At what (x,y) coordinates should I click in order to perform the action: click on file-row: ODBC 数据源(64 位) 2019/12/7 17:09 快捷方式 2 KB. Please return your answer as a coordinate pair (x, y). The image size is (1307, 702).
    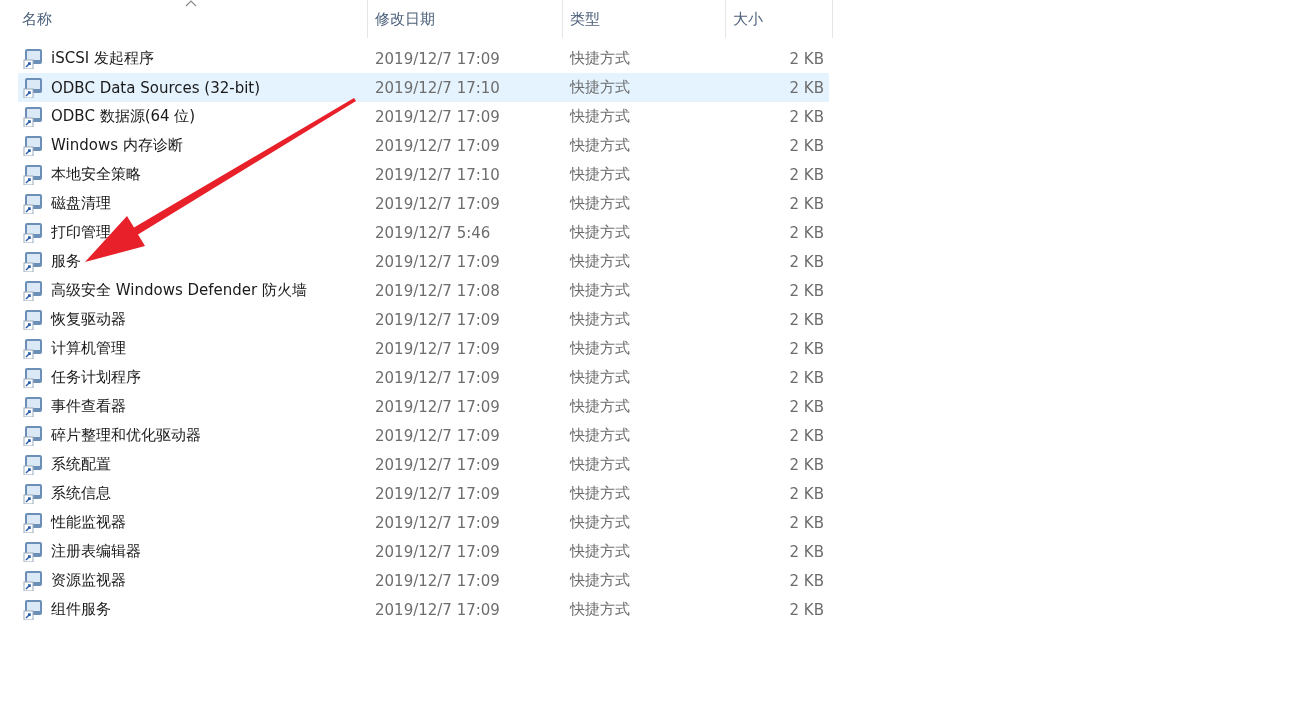
    Looking at the image, I should click on (423, 116).